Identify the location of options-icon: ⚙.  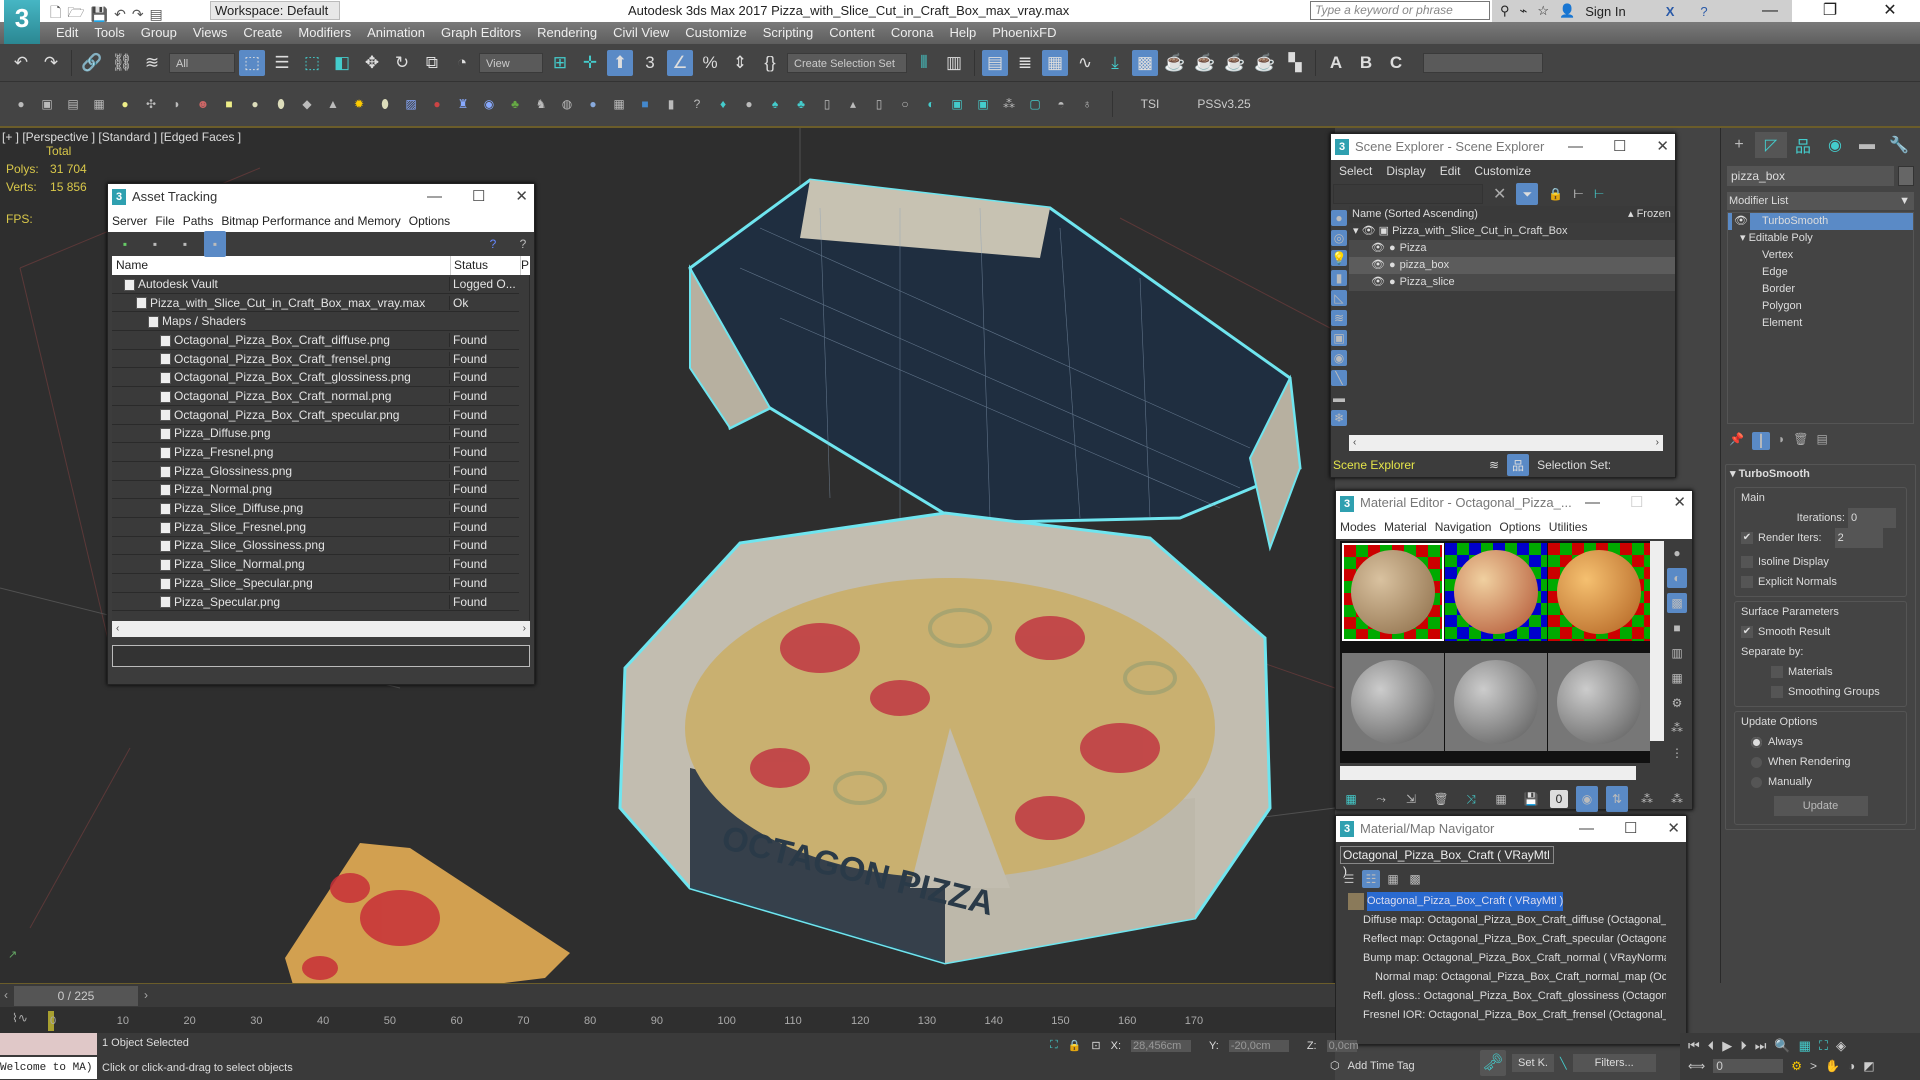
(1677, 703).